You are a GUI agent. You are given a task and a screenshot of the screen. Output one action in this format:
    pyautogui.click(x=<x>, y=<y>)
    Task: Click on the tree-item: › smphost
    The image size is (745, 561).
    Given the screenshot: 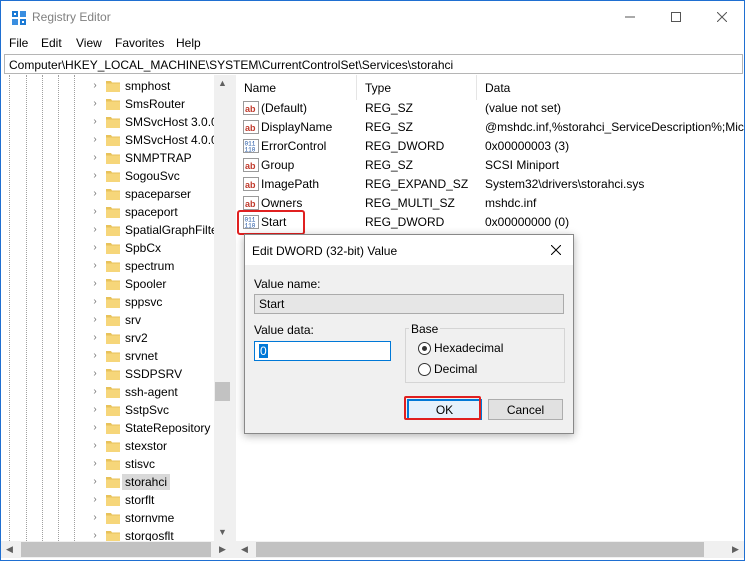 What is the action you would take?
    pyautogui.click(x=159, y=86)
    